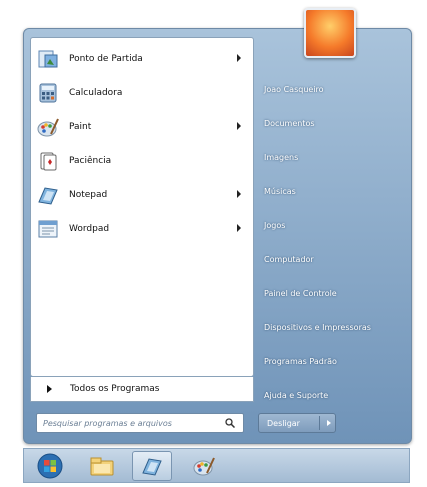 This screenshot has height=487, width=427. What do you see at coordinates (319, 423) in the screenshot?
I see `shutdown-divider` at bounding box center [319, 423].